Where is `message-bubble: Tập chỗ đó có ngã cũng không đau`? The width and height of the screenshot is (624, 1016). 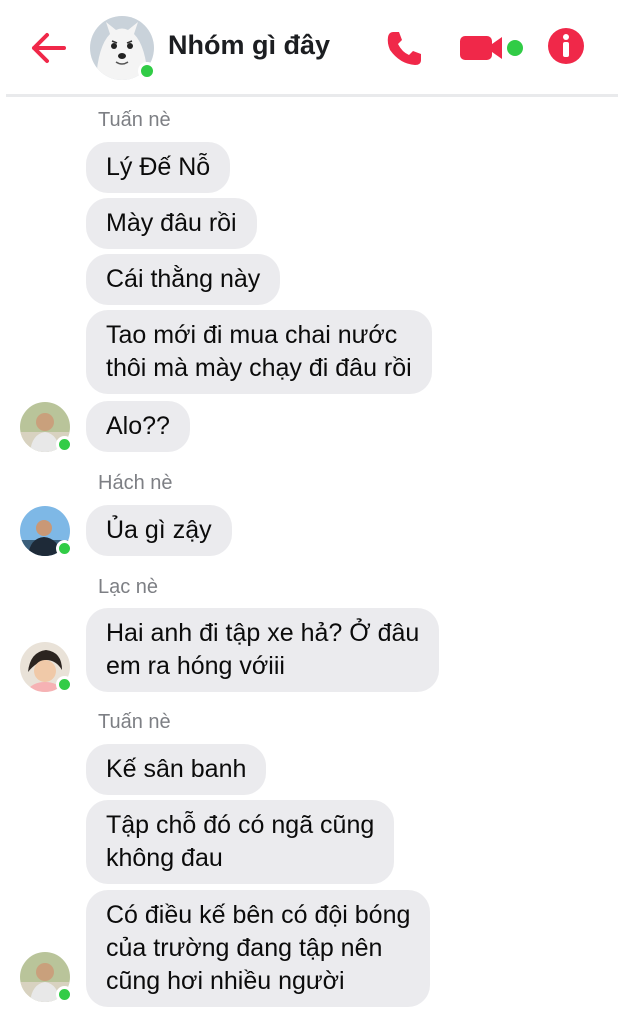
message-bubble: Tập chỗ đó có ngã cũng không đau is located at coordinates (240, 842).